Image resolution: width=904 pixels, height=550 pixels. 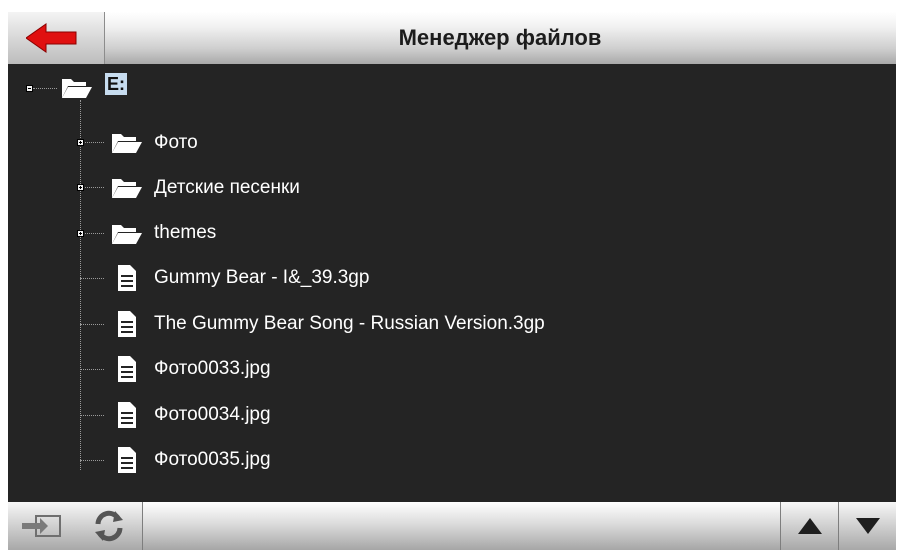 I want to click on exit-icon, so click(x=41, y=526).